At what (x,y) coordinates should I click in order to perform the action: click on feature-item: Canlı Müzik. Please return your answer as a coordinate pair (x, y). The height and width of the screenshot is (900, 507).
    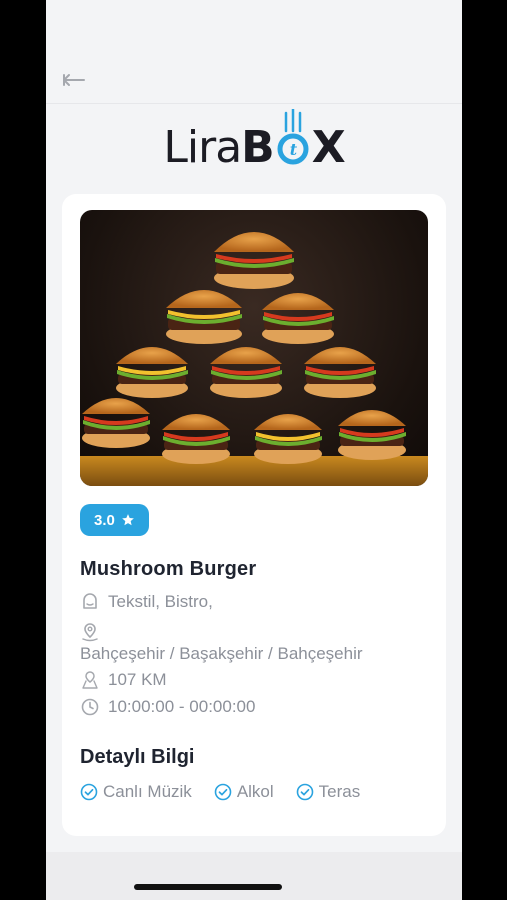
    Looking at the image, I should click on (136, 792).